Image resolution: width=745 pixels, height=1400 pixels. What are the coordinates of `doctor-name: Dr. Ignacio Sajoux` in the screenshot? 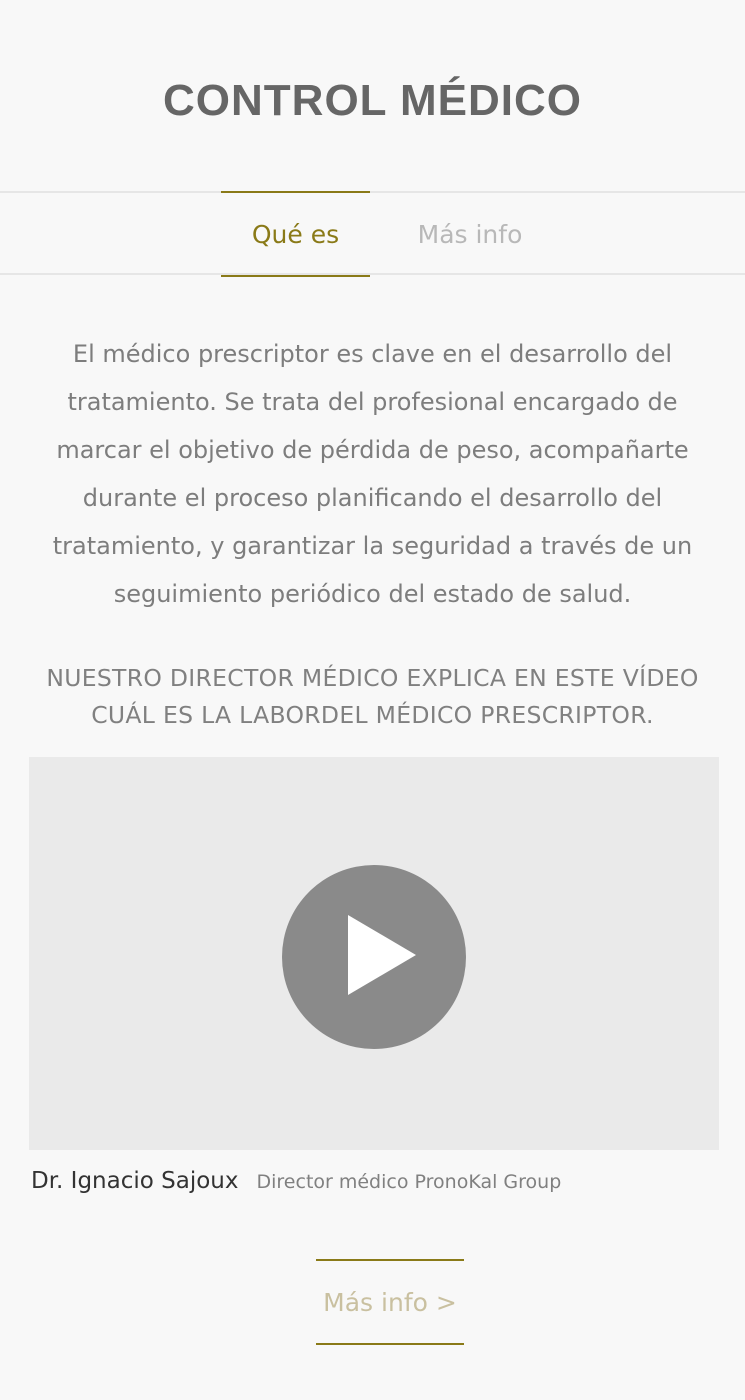 It's located at (135, 1181).